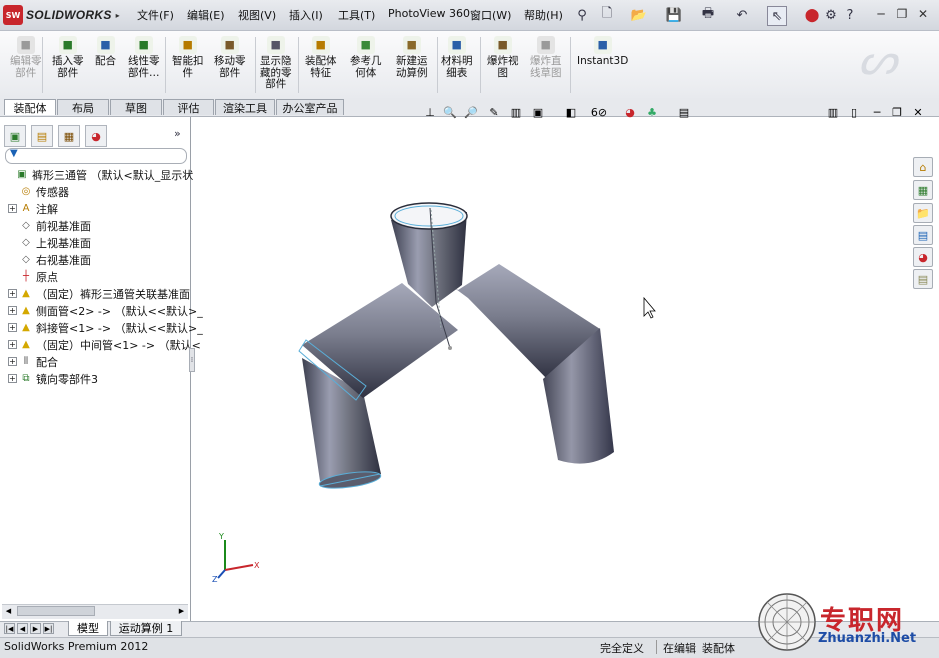  What do you see at coordinates (177, 133) in the screenshot?
I see `collapse-panel-icon: »` at bounding box center [177, 133].